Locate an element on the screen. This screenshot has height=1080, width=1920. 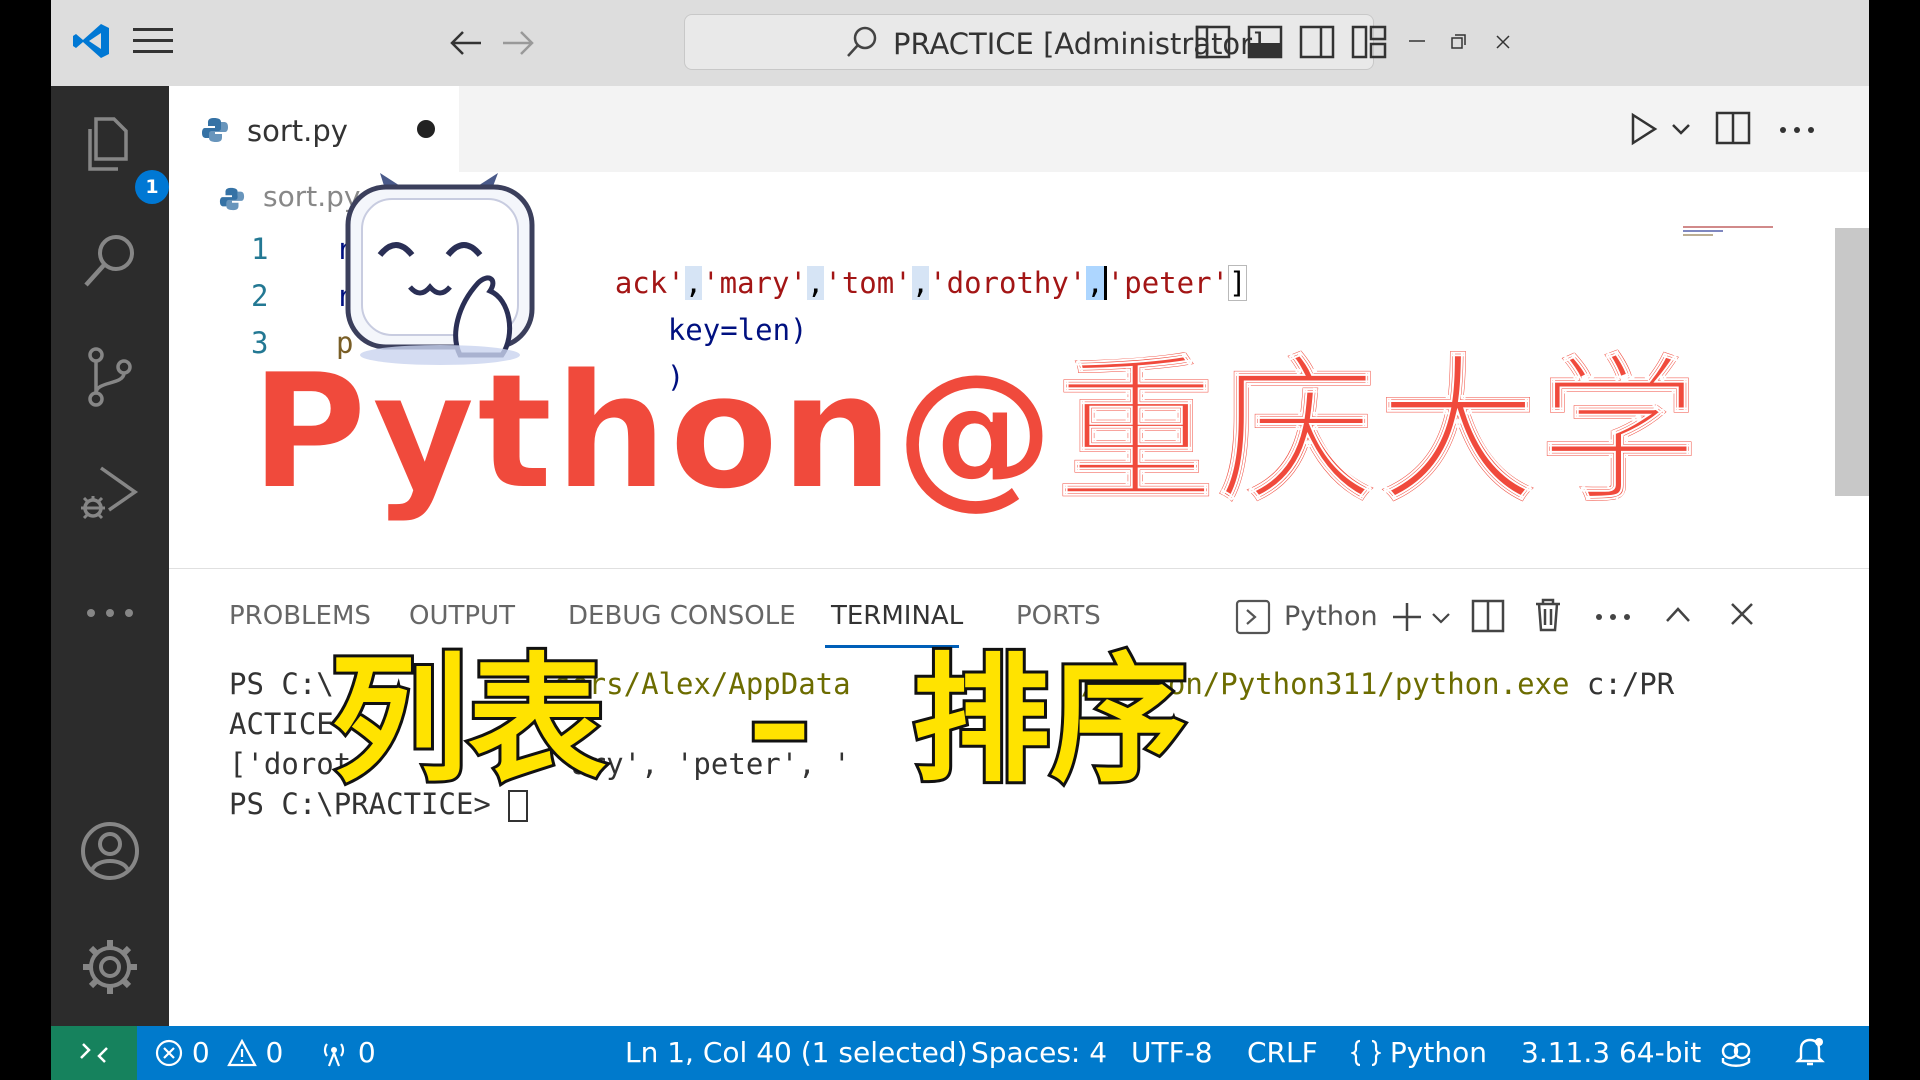
python-interpreter: 3.11.3 64-bit is located at coordinates (1611, 1052).